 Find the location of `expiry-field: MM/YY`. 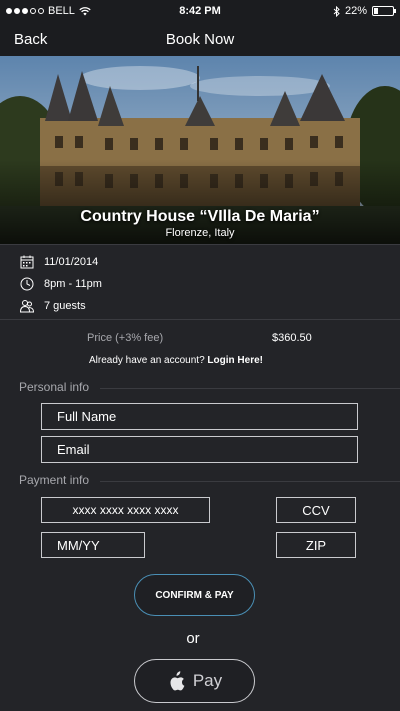

expiry-field: MM/YY is located at coordinates (93, 545).